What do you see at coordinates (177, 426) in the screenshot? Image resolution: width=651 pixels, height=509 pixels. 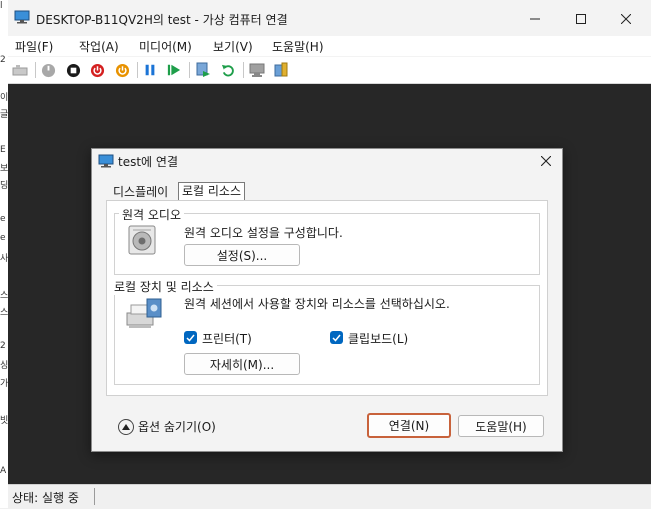 I see `hide-options-label: 옵션 숨기기(O)` at bounding box center [177, 426].